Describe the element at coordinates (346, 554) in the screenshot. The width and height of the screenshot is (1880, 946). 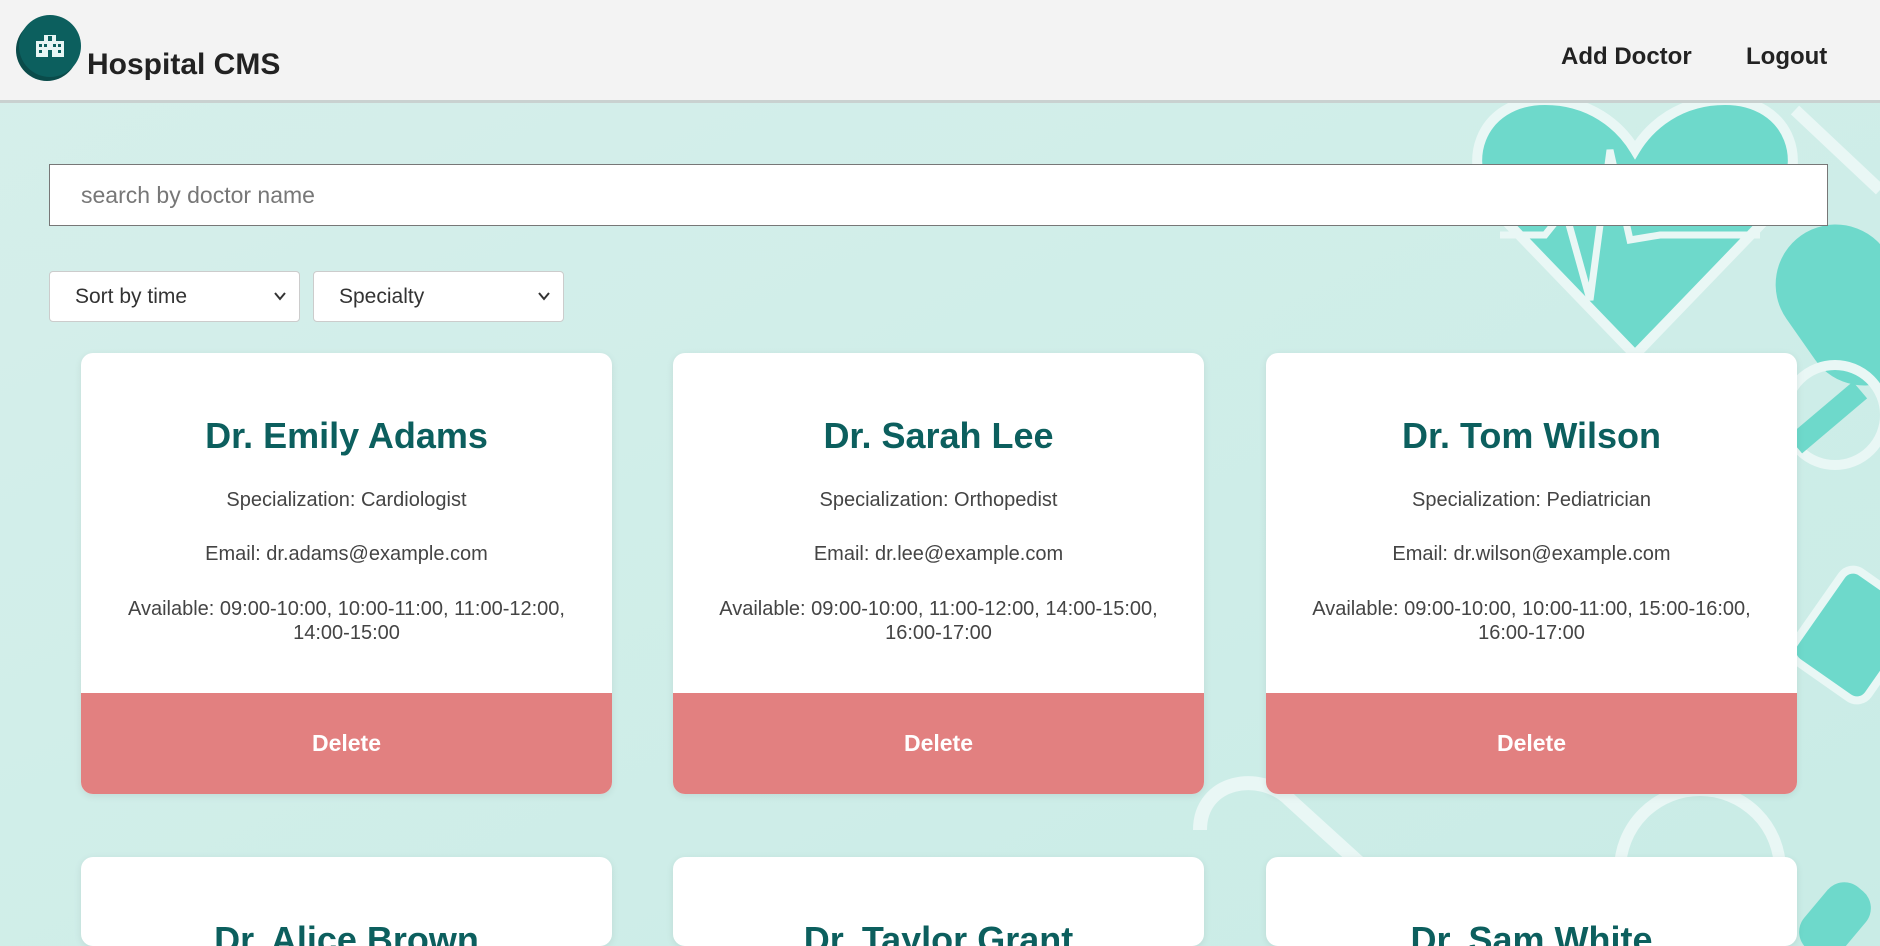
I see `doctor-email: Email: dr.adams@example.com` at that location.